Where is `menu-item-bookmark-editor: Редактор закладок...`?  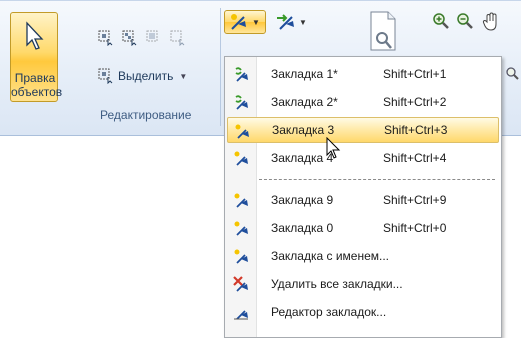 menu-item-bookmark-editor: Редактор закладок... is located at coordinates (363, 312).